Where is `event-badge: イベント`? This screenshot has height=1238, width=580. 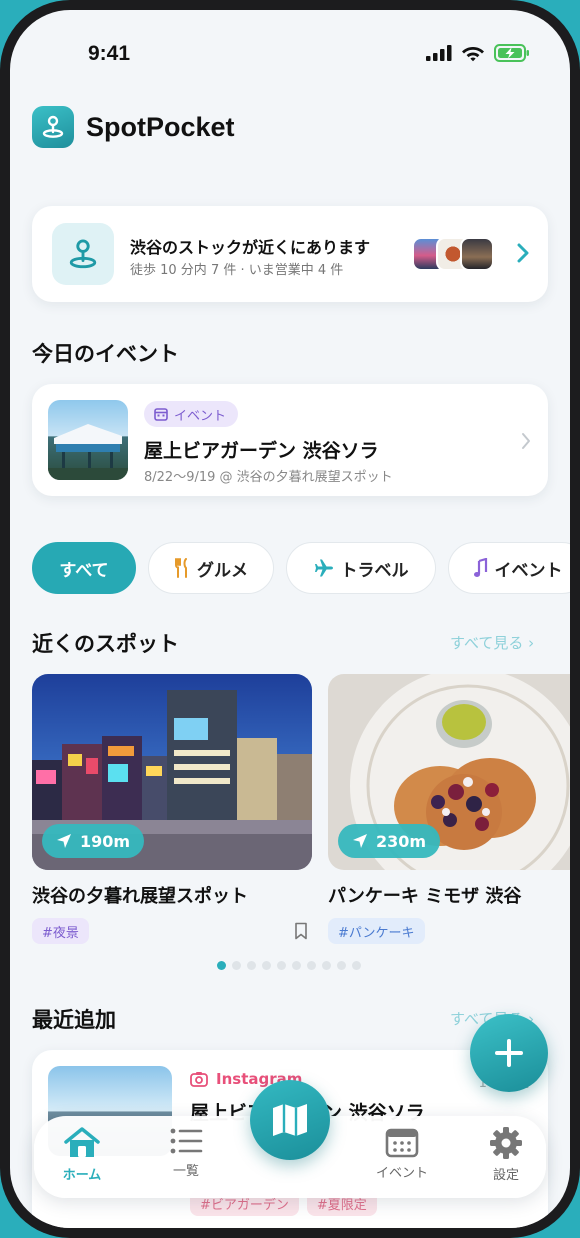
event-badge: イベント is located at coordinates (191, 414).